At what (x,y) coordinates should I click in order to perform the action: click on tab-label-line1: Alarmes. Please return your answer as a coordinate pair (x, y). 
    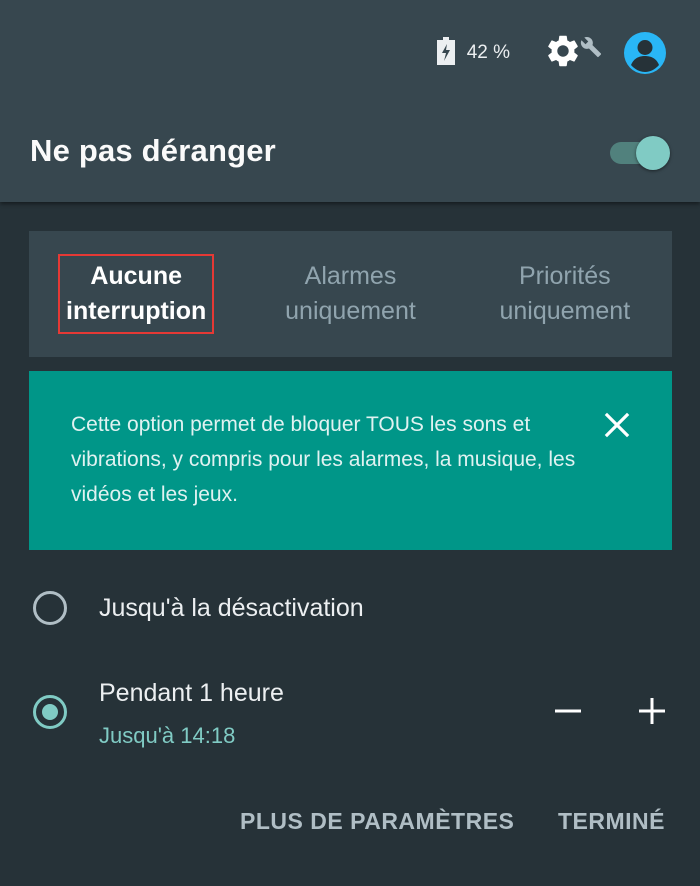
    Looking at the image, I should click on (350, 276).